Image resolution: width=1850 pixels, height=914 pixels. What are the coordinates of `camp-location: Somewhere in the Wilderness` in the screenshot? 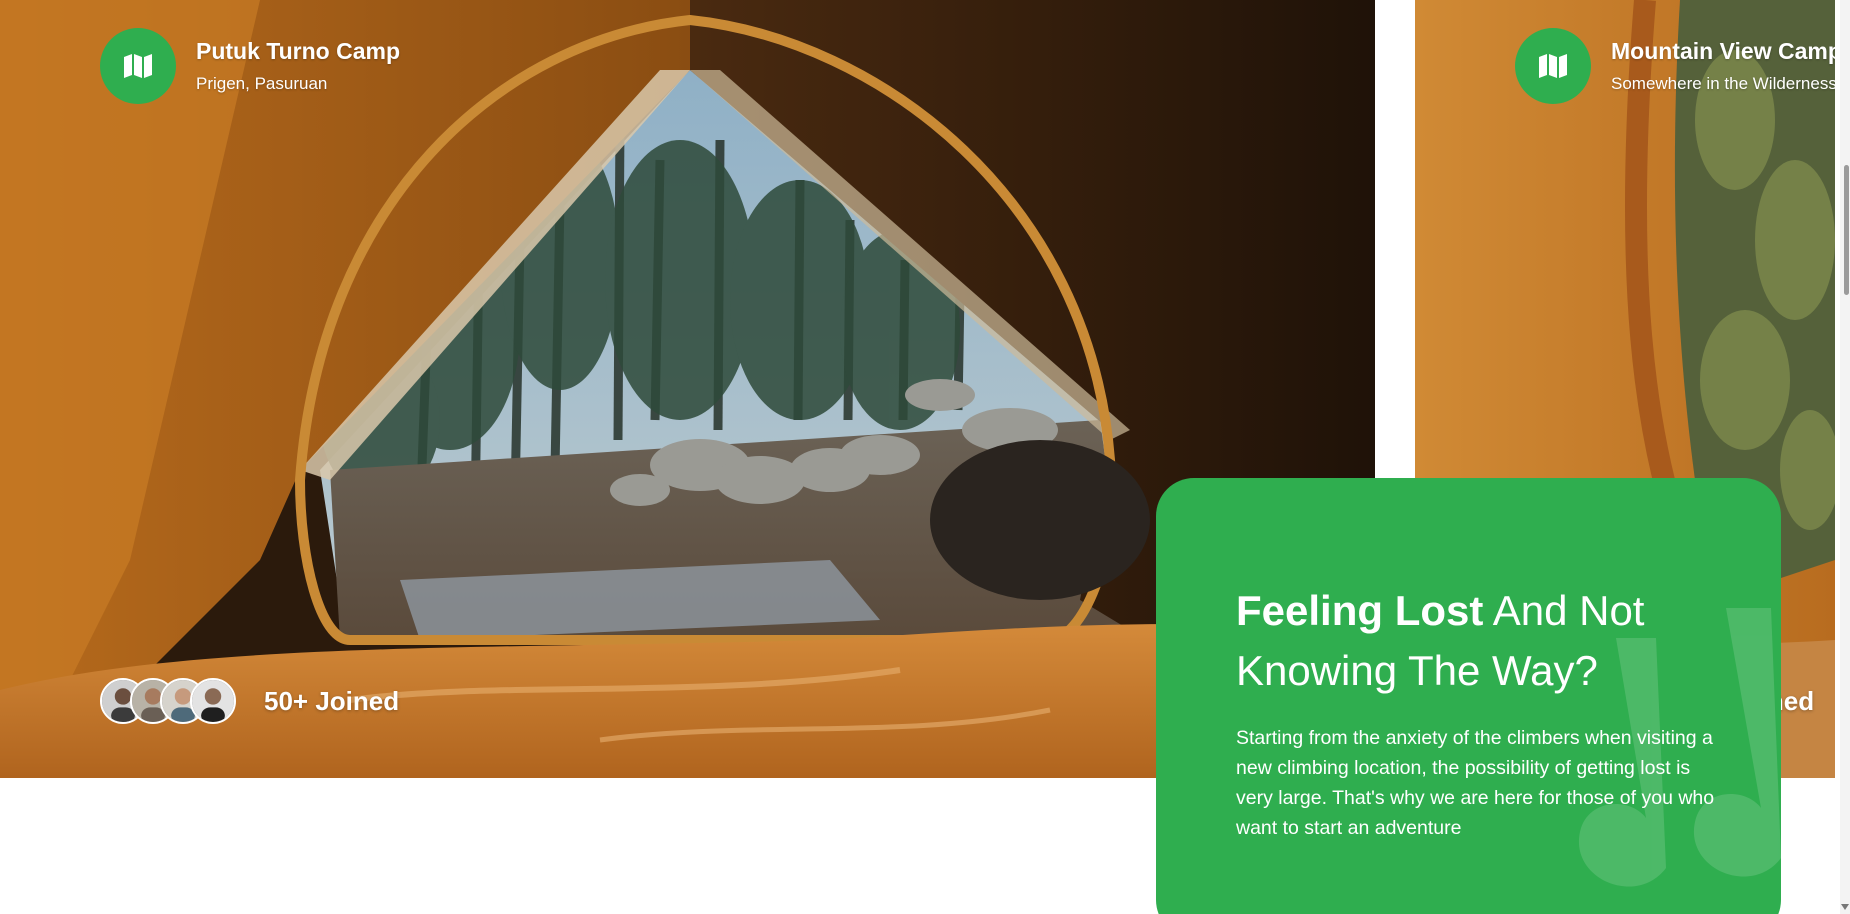 It's located at (1723, 83).